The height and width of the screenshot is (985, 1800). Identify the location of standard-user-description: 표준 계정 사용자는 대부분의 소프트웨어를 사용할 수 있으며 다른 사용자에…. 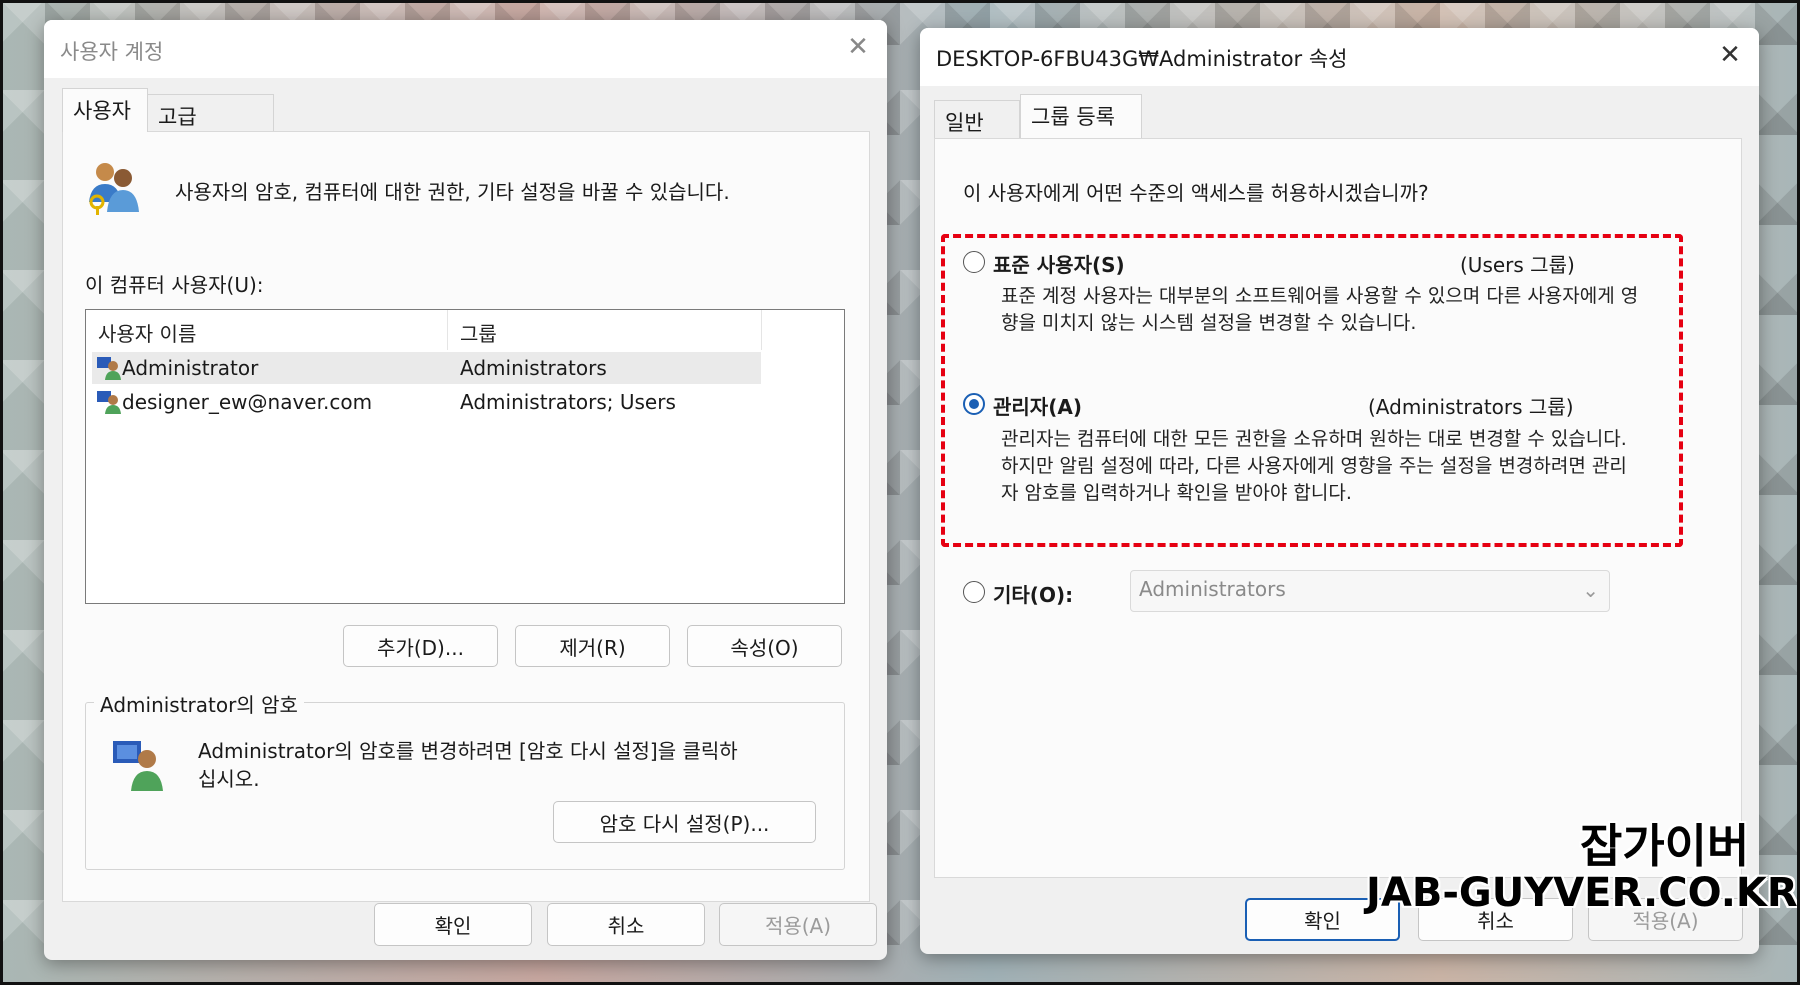
(1320, 309).